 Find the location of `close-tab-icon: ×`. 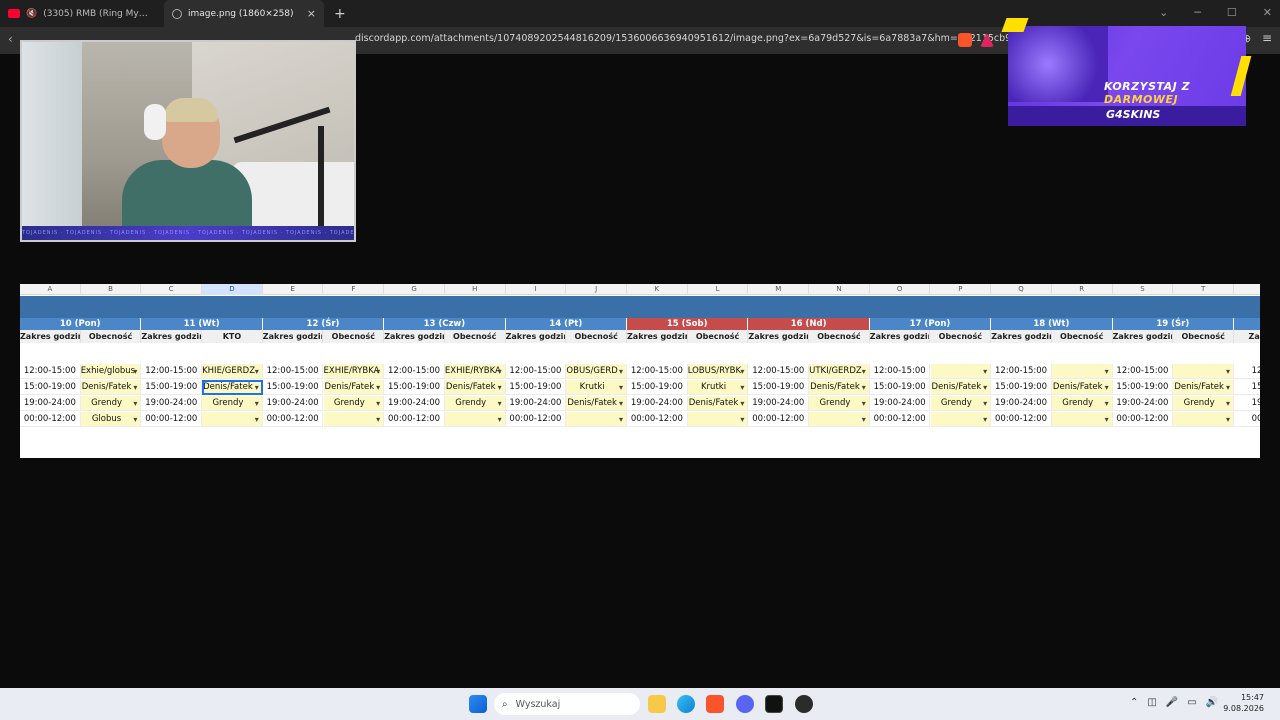

close-tab-icon: × is located at coordinates (311, 13).